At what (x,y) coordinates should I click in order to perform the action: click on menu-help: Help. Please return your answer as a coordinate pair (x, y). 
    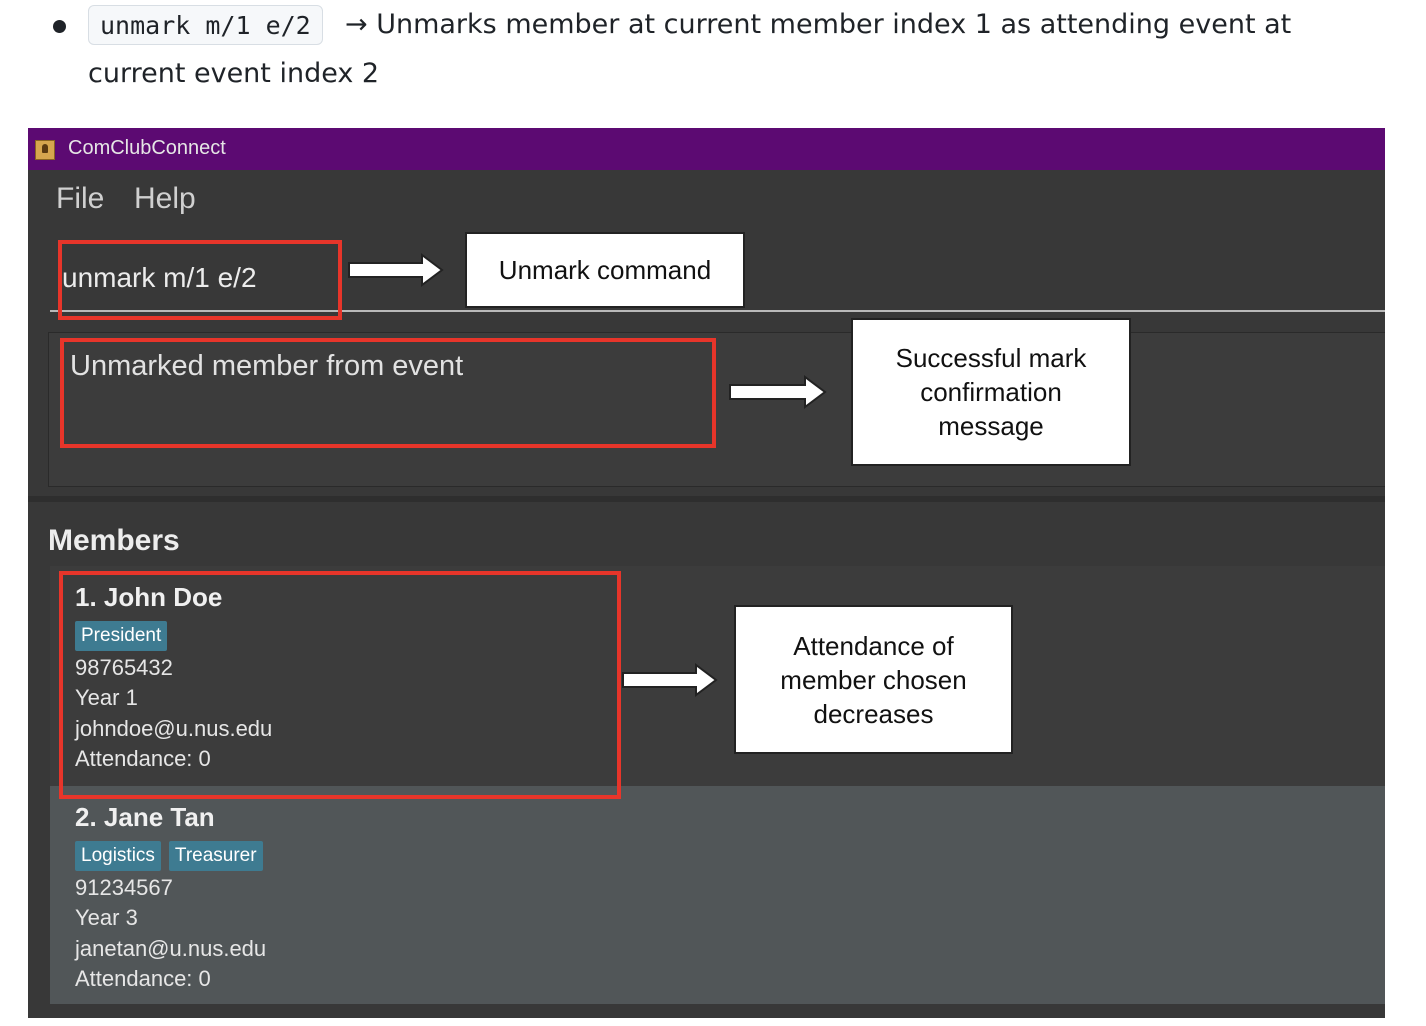
    Looking at the image, I should click on (165, 199).